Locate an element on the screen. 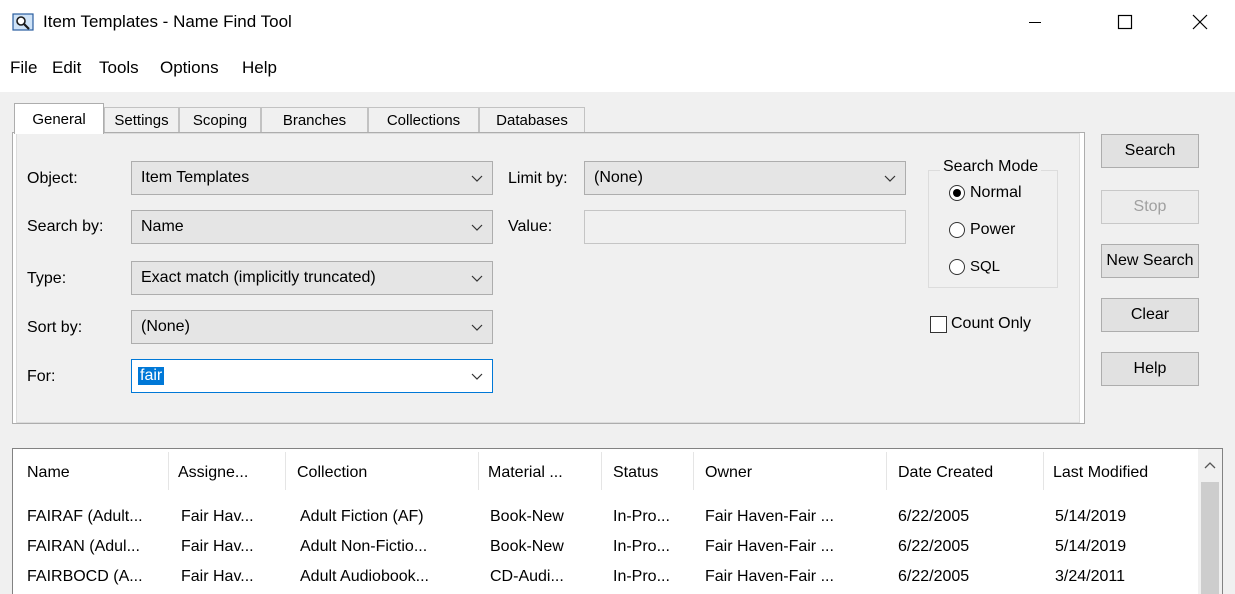  scrollbar-thumb is located at coordinates (1210, 538).